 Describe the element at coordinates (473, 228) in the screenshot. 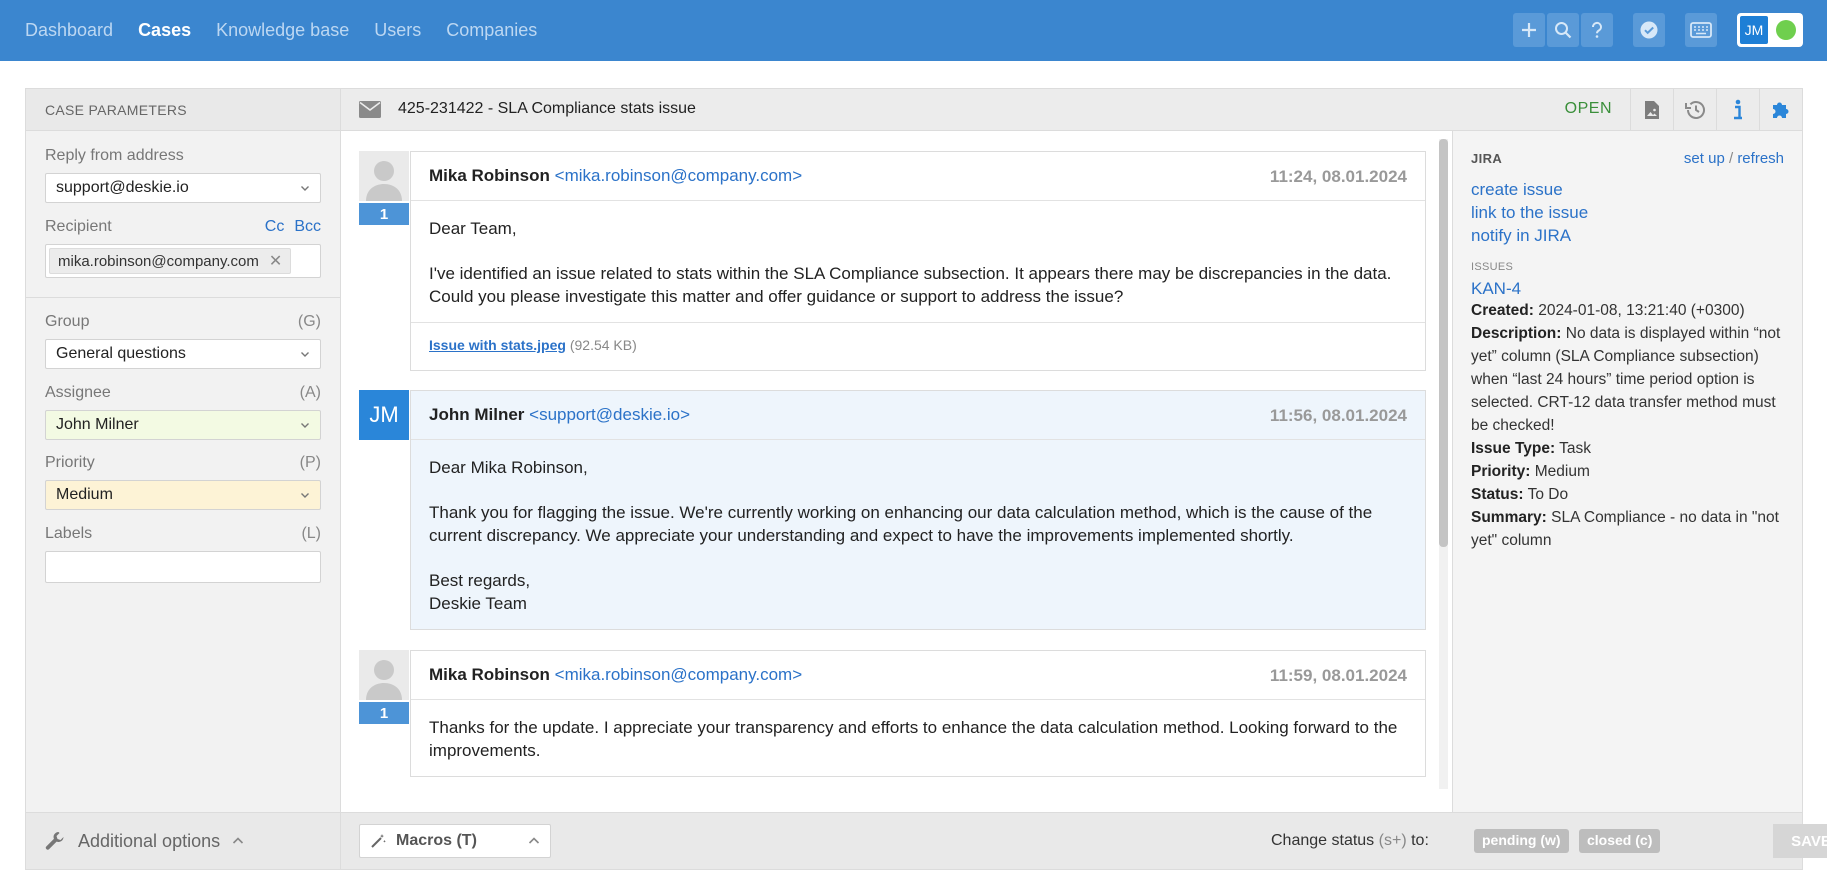

I see `message-paragraph: Dear Team,` at that location.